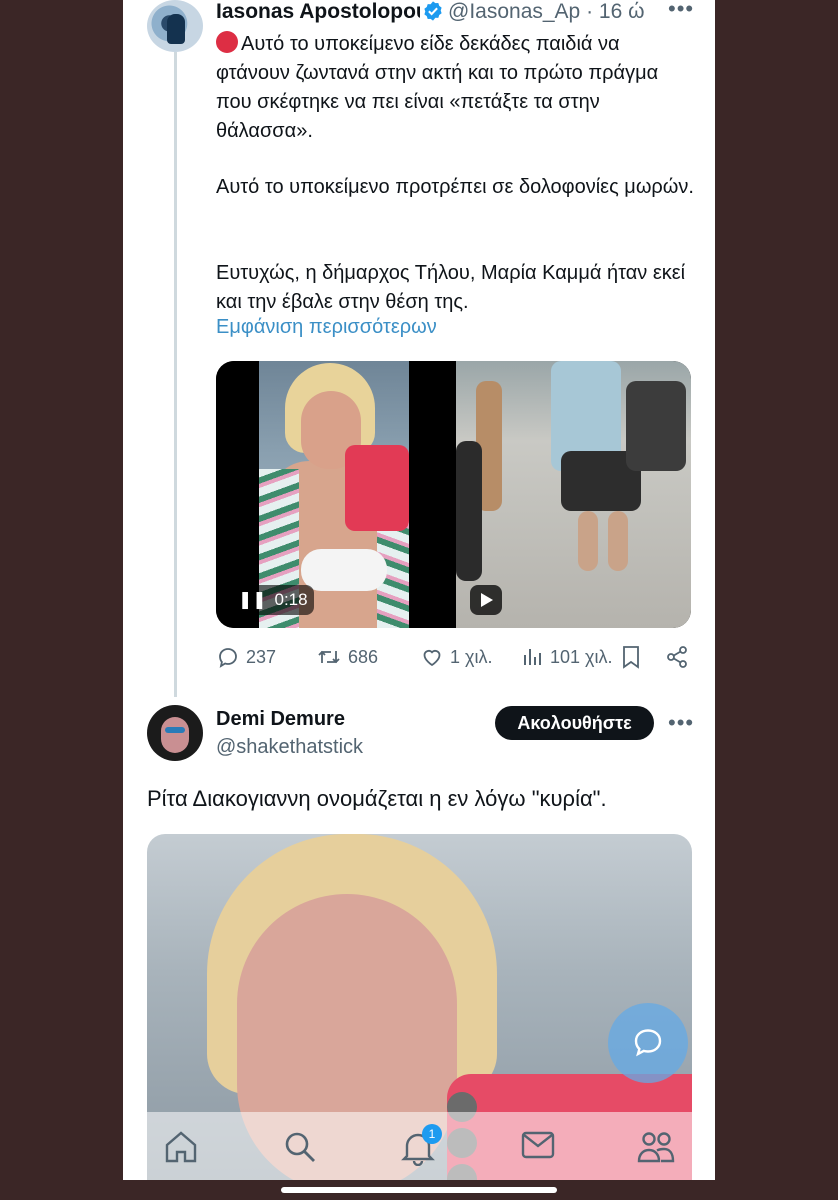  I want to click on author-handle: @shakethatstick, so click(289, 747).